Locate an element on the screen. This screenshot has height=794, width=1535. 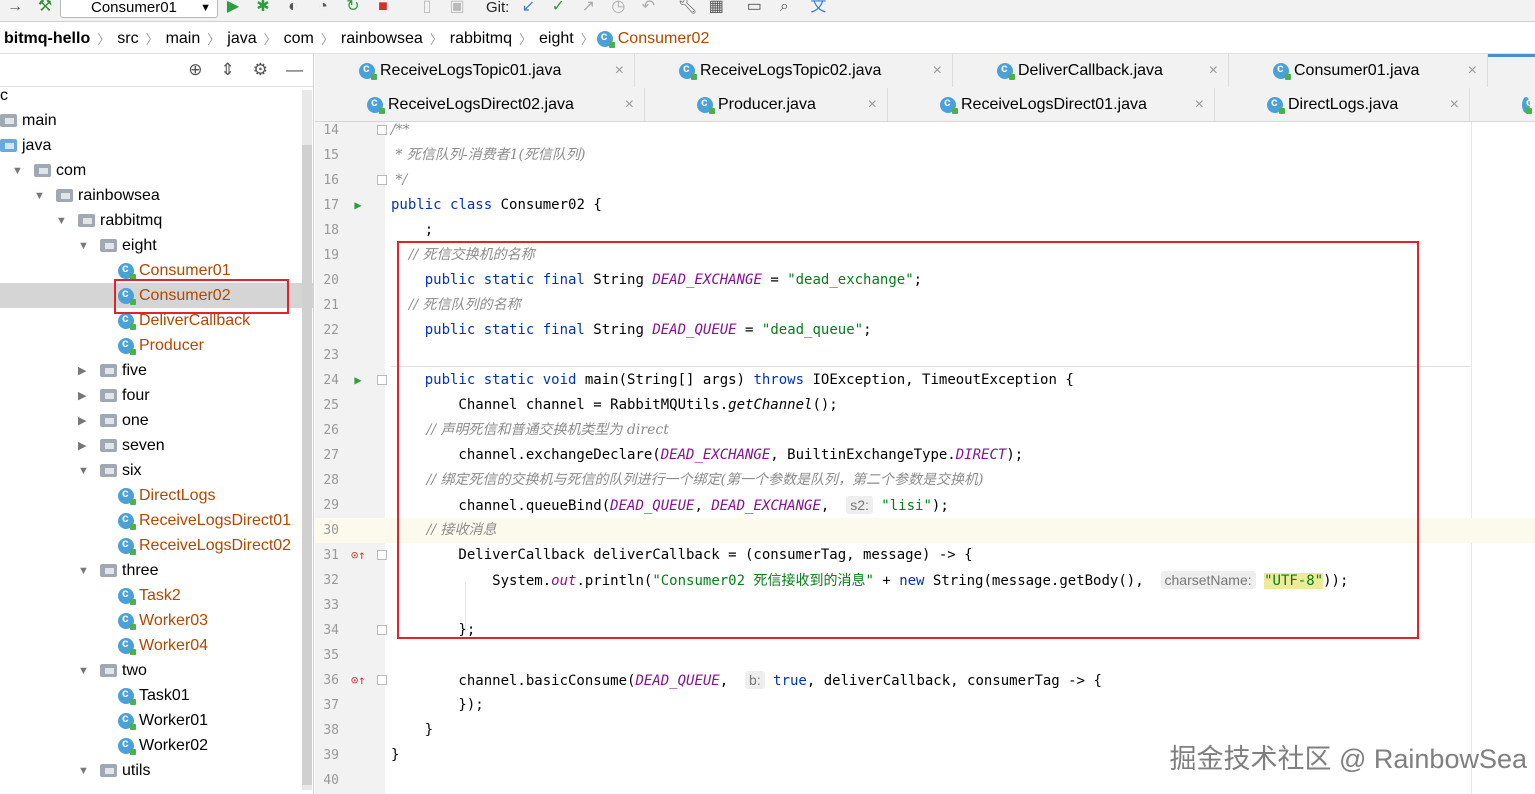
breadcrumb-main: main is located at coordinates (183, 39).